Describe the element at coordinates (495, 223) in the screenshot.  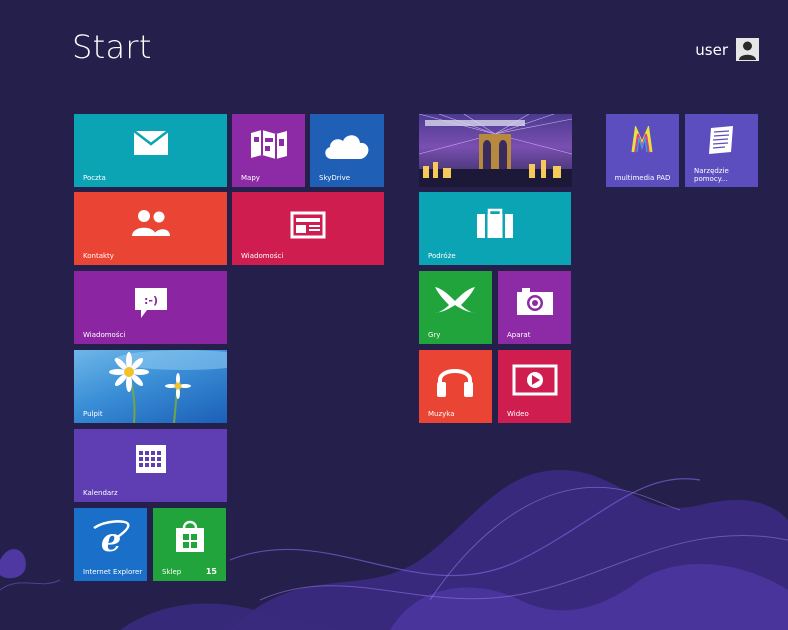
I see `suitcase-icon` at that location.